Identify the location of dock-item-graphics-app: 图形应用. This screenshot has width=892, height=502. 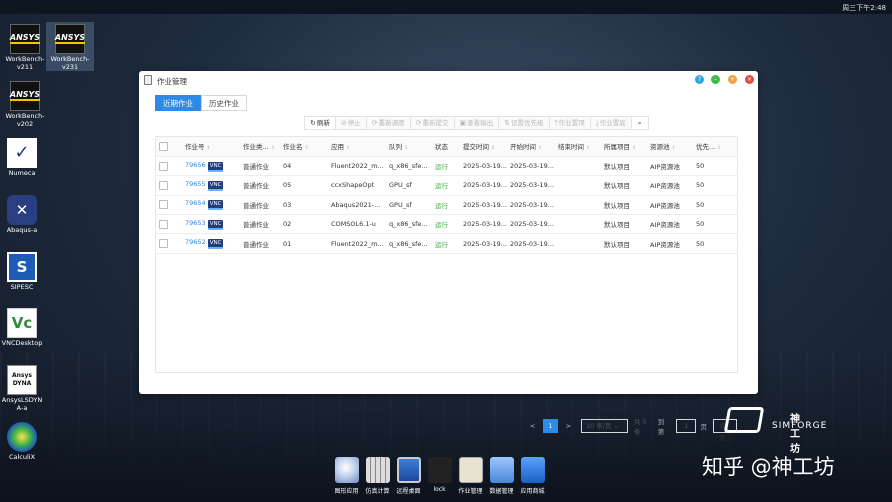
(346, 479).